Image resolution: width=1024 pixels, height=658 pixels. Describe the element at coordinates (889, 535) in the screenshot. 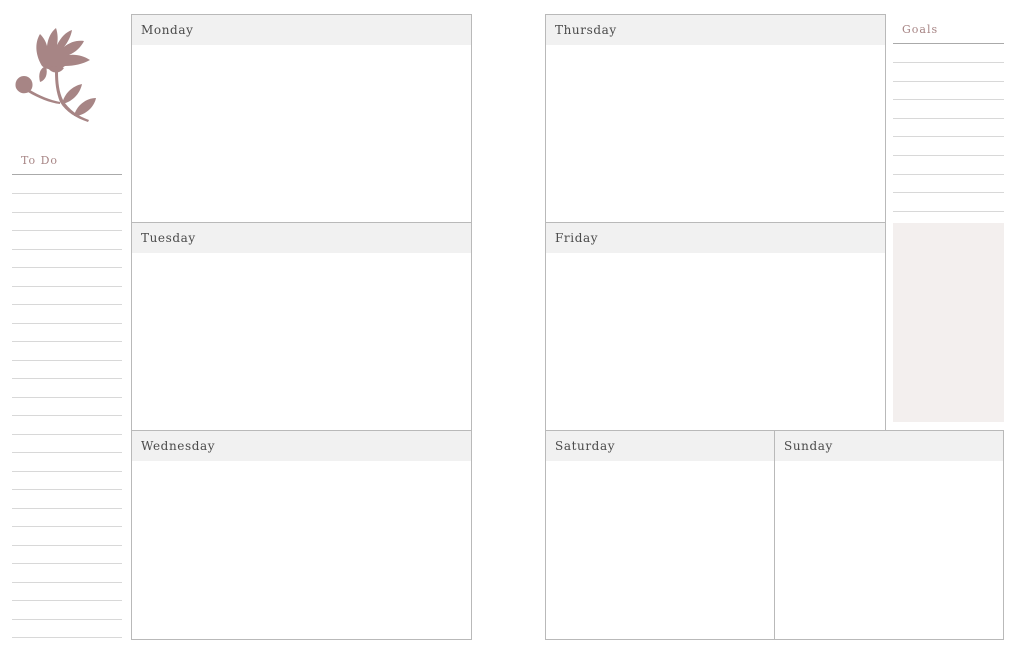

I see `day-box-sunday: Sunday` at that location.